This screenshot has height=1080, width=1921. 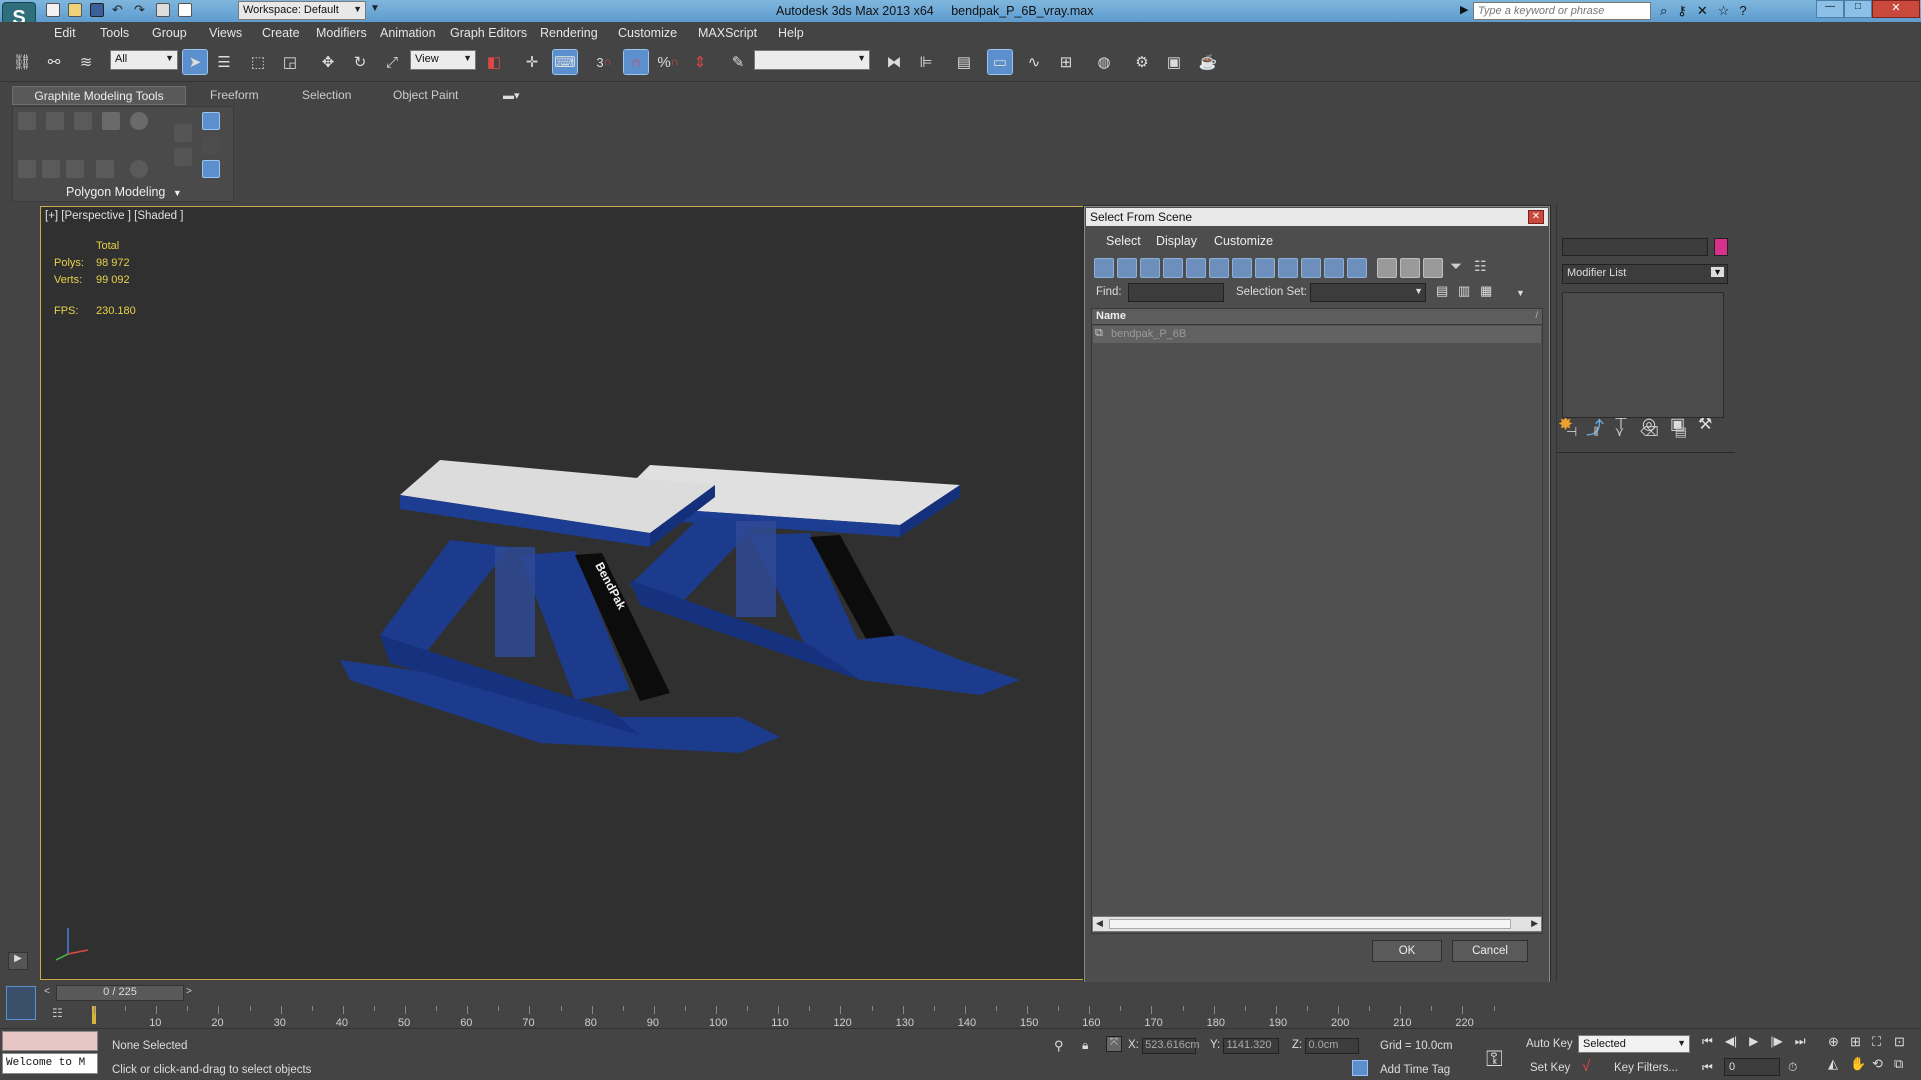 I want to click on menu-animation: Animation, so click(x=408, y=33).